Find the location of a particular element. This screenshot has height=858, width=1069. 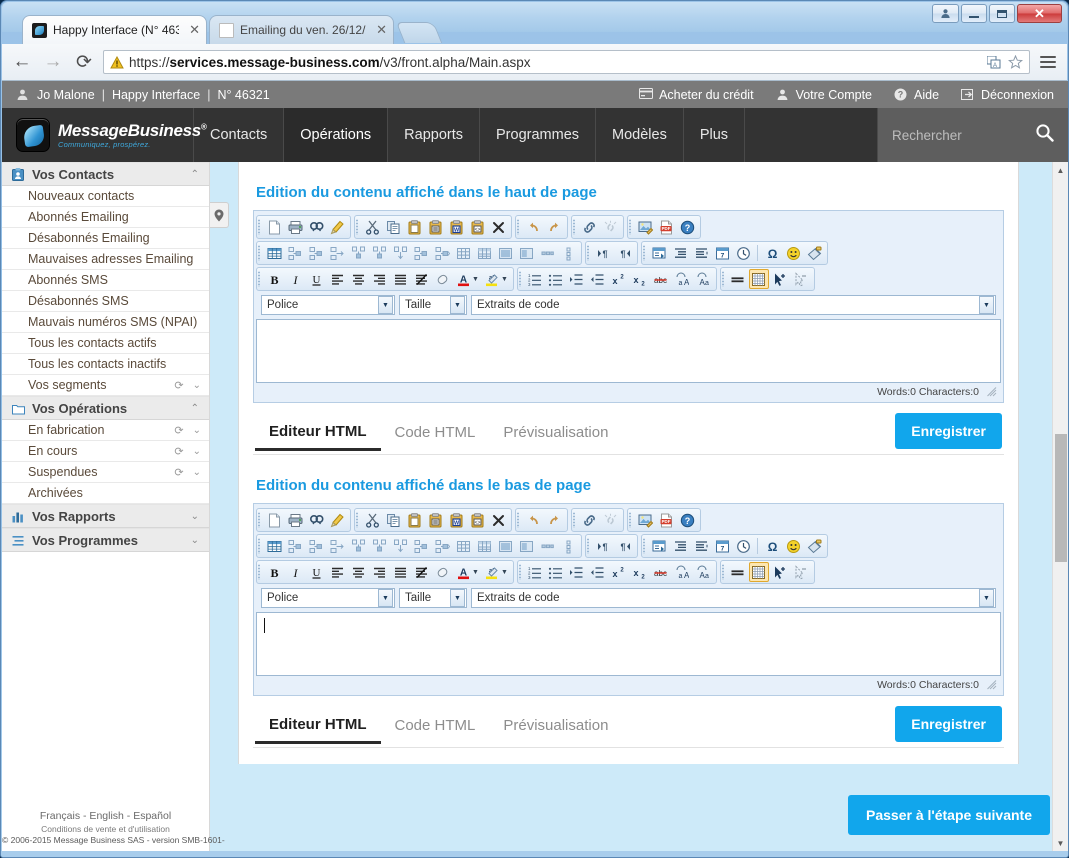

decrease-indent-icon is located at coordinates (598, 572).